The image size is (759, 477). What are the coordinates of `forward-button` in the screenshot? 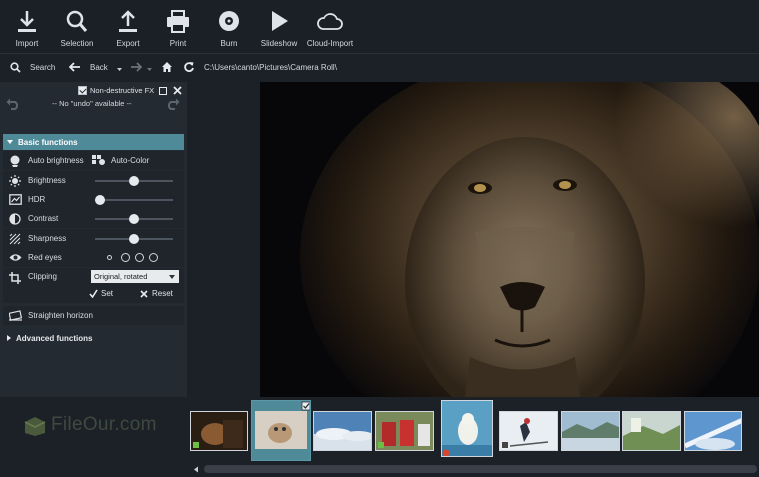 It's located at (136, 67).